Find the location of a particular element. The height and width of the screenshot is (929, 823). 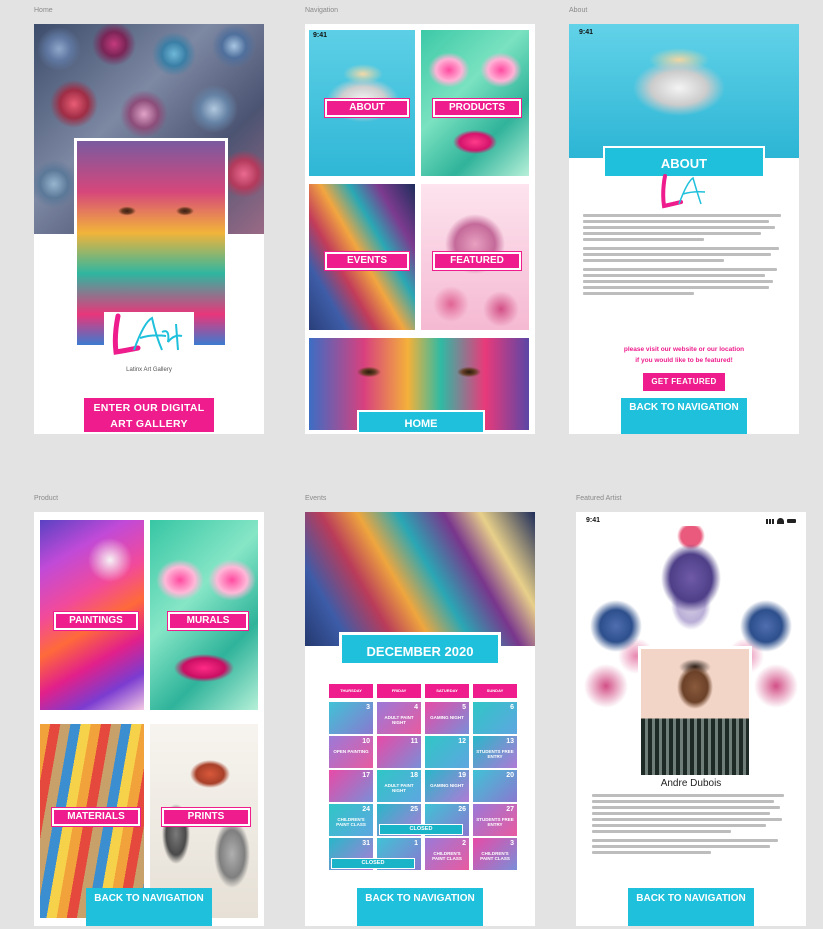

weekday-header: SUNDAY is located at coordinates (495, 691).